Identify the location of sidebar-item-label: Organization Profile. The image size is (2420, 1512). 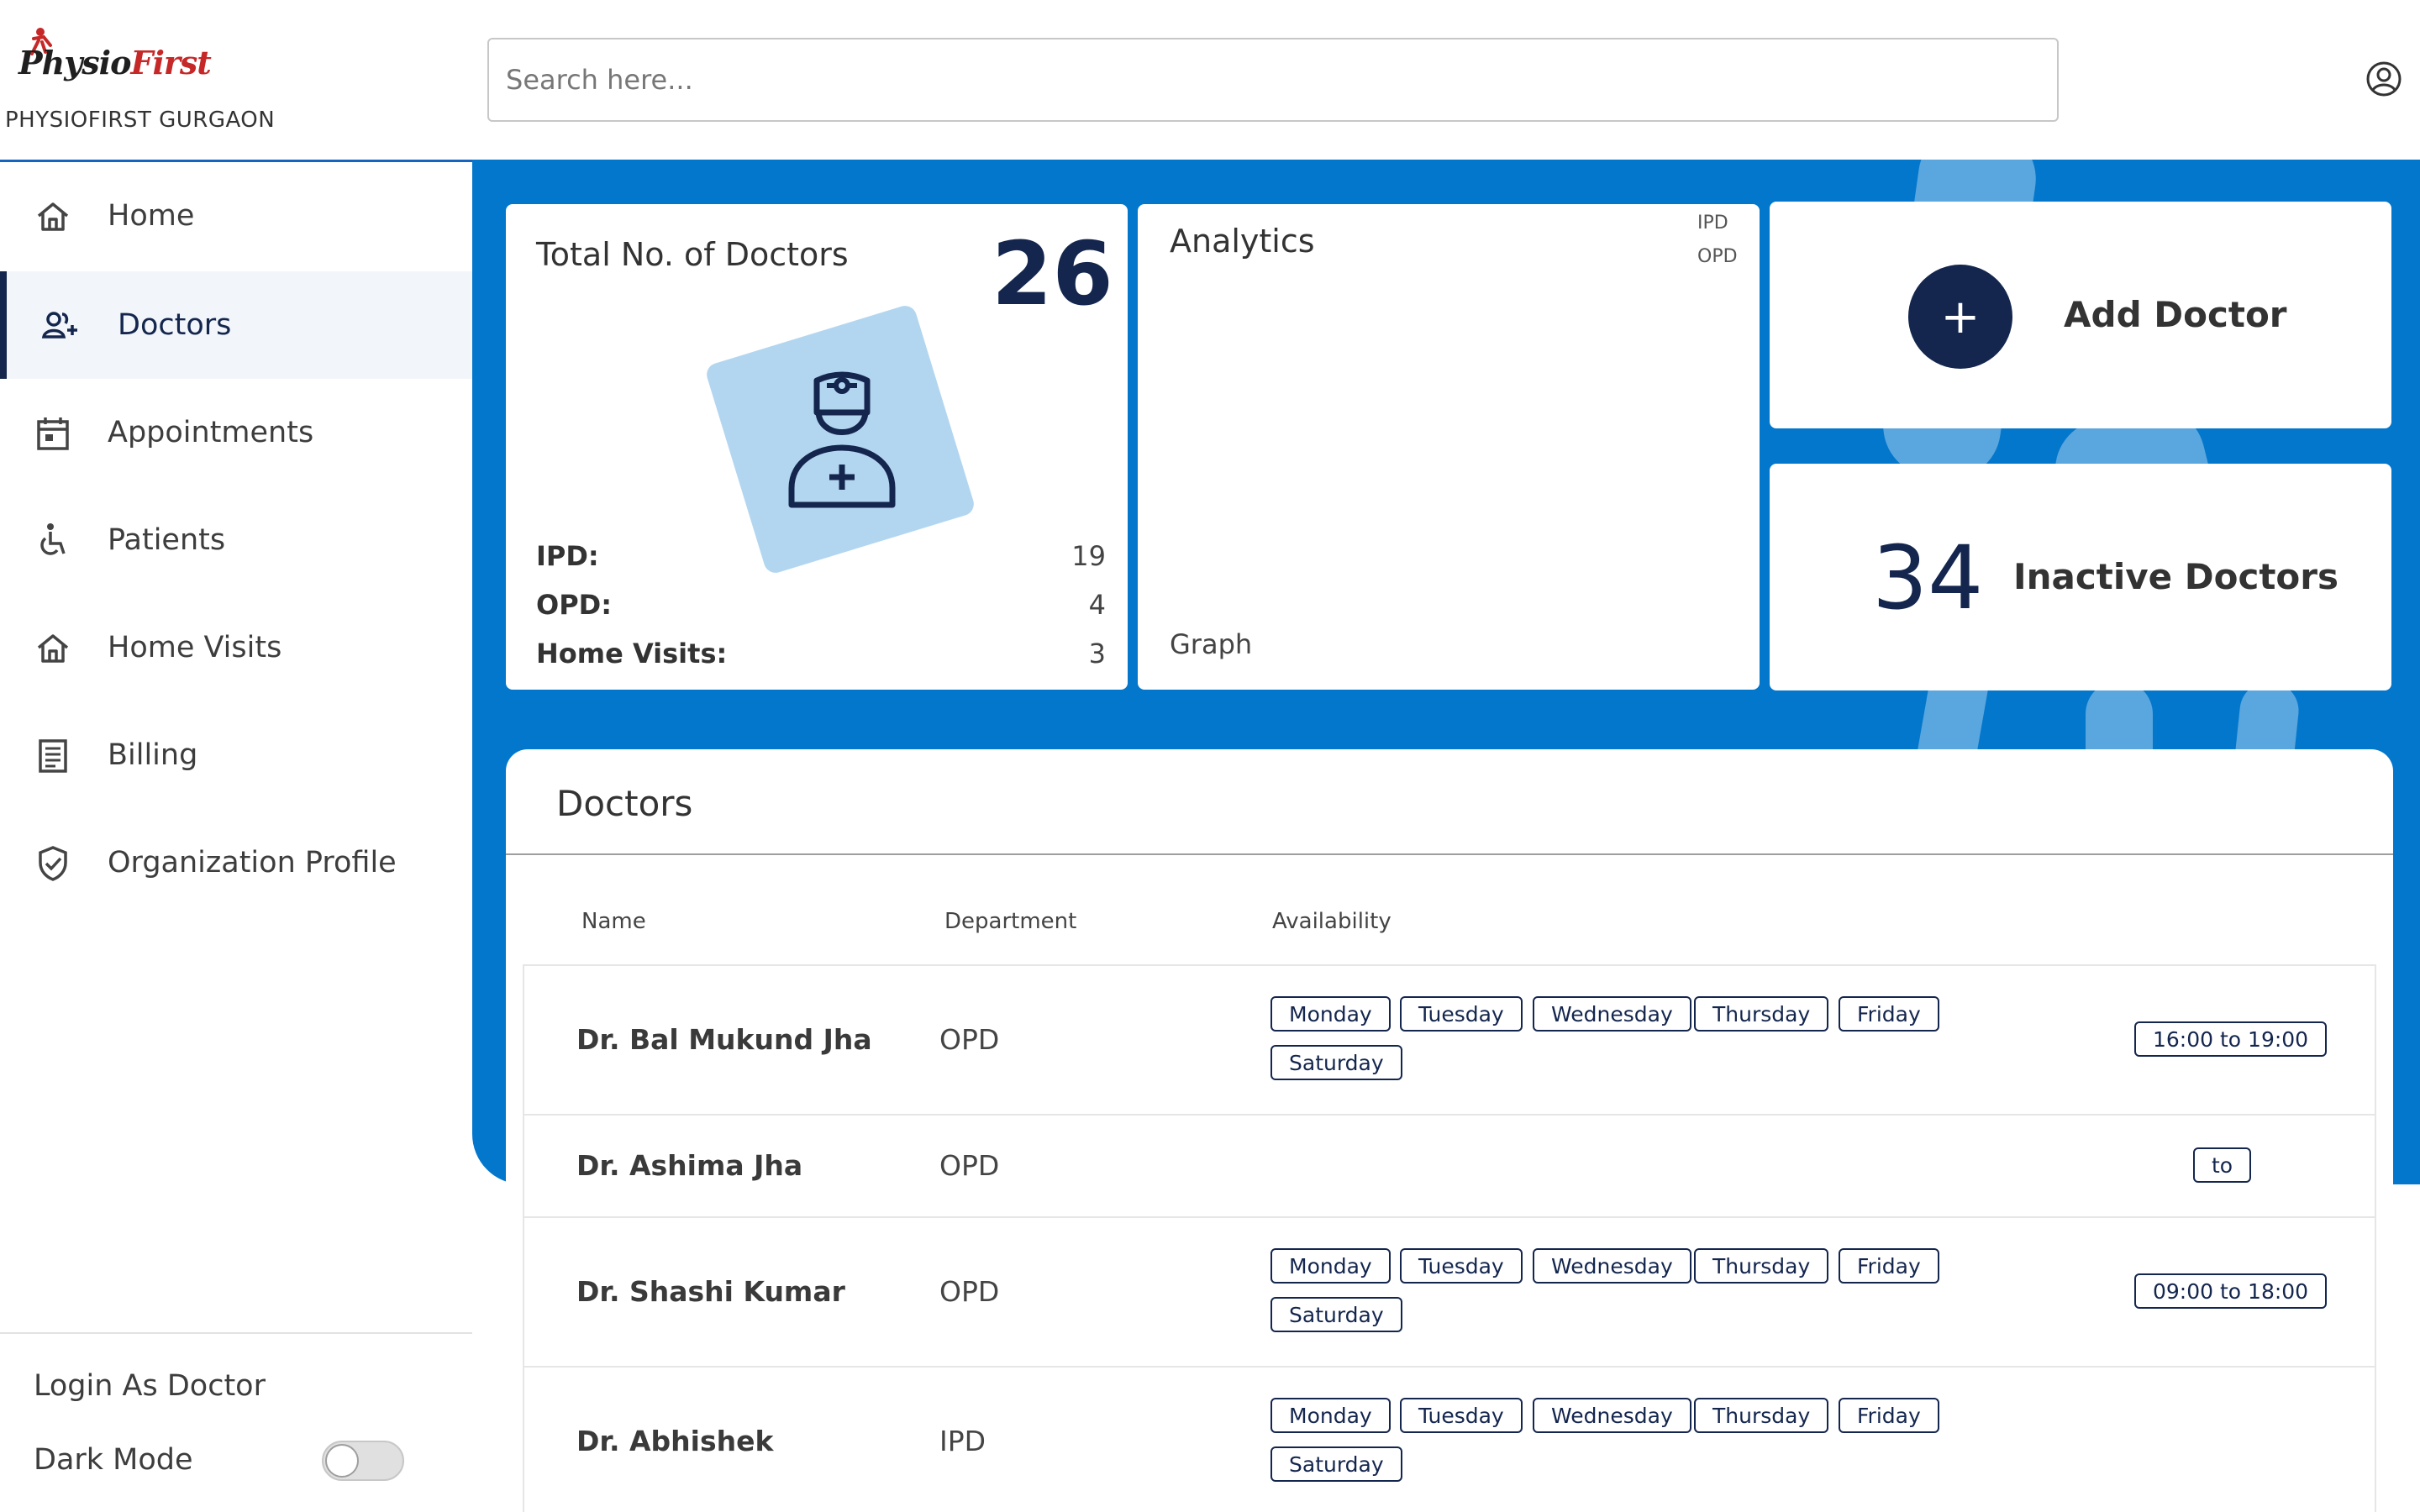
(253, 862).